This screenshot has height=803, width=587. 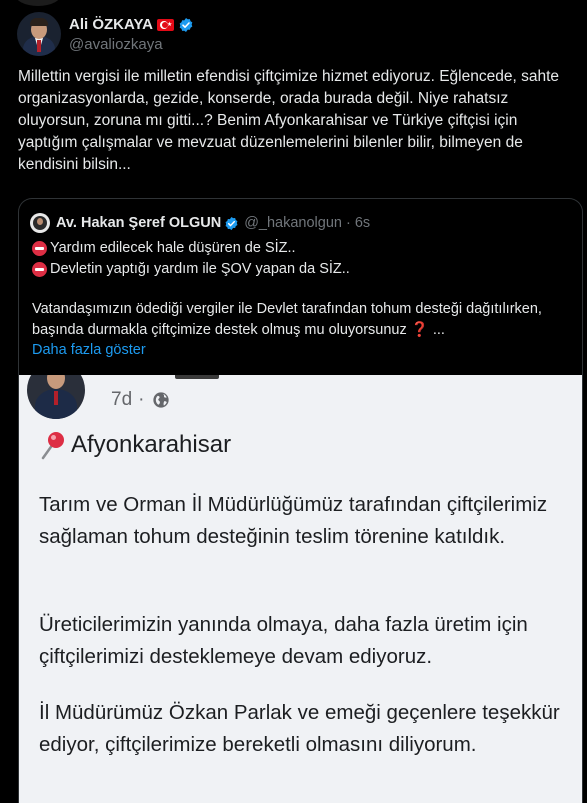 I want to click on quote-line-1-text: Yardım edilecek hale düşüren de SİZ.., so click(x=173, y=248).